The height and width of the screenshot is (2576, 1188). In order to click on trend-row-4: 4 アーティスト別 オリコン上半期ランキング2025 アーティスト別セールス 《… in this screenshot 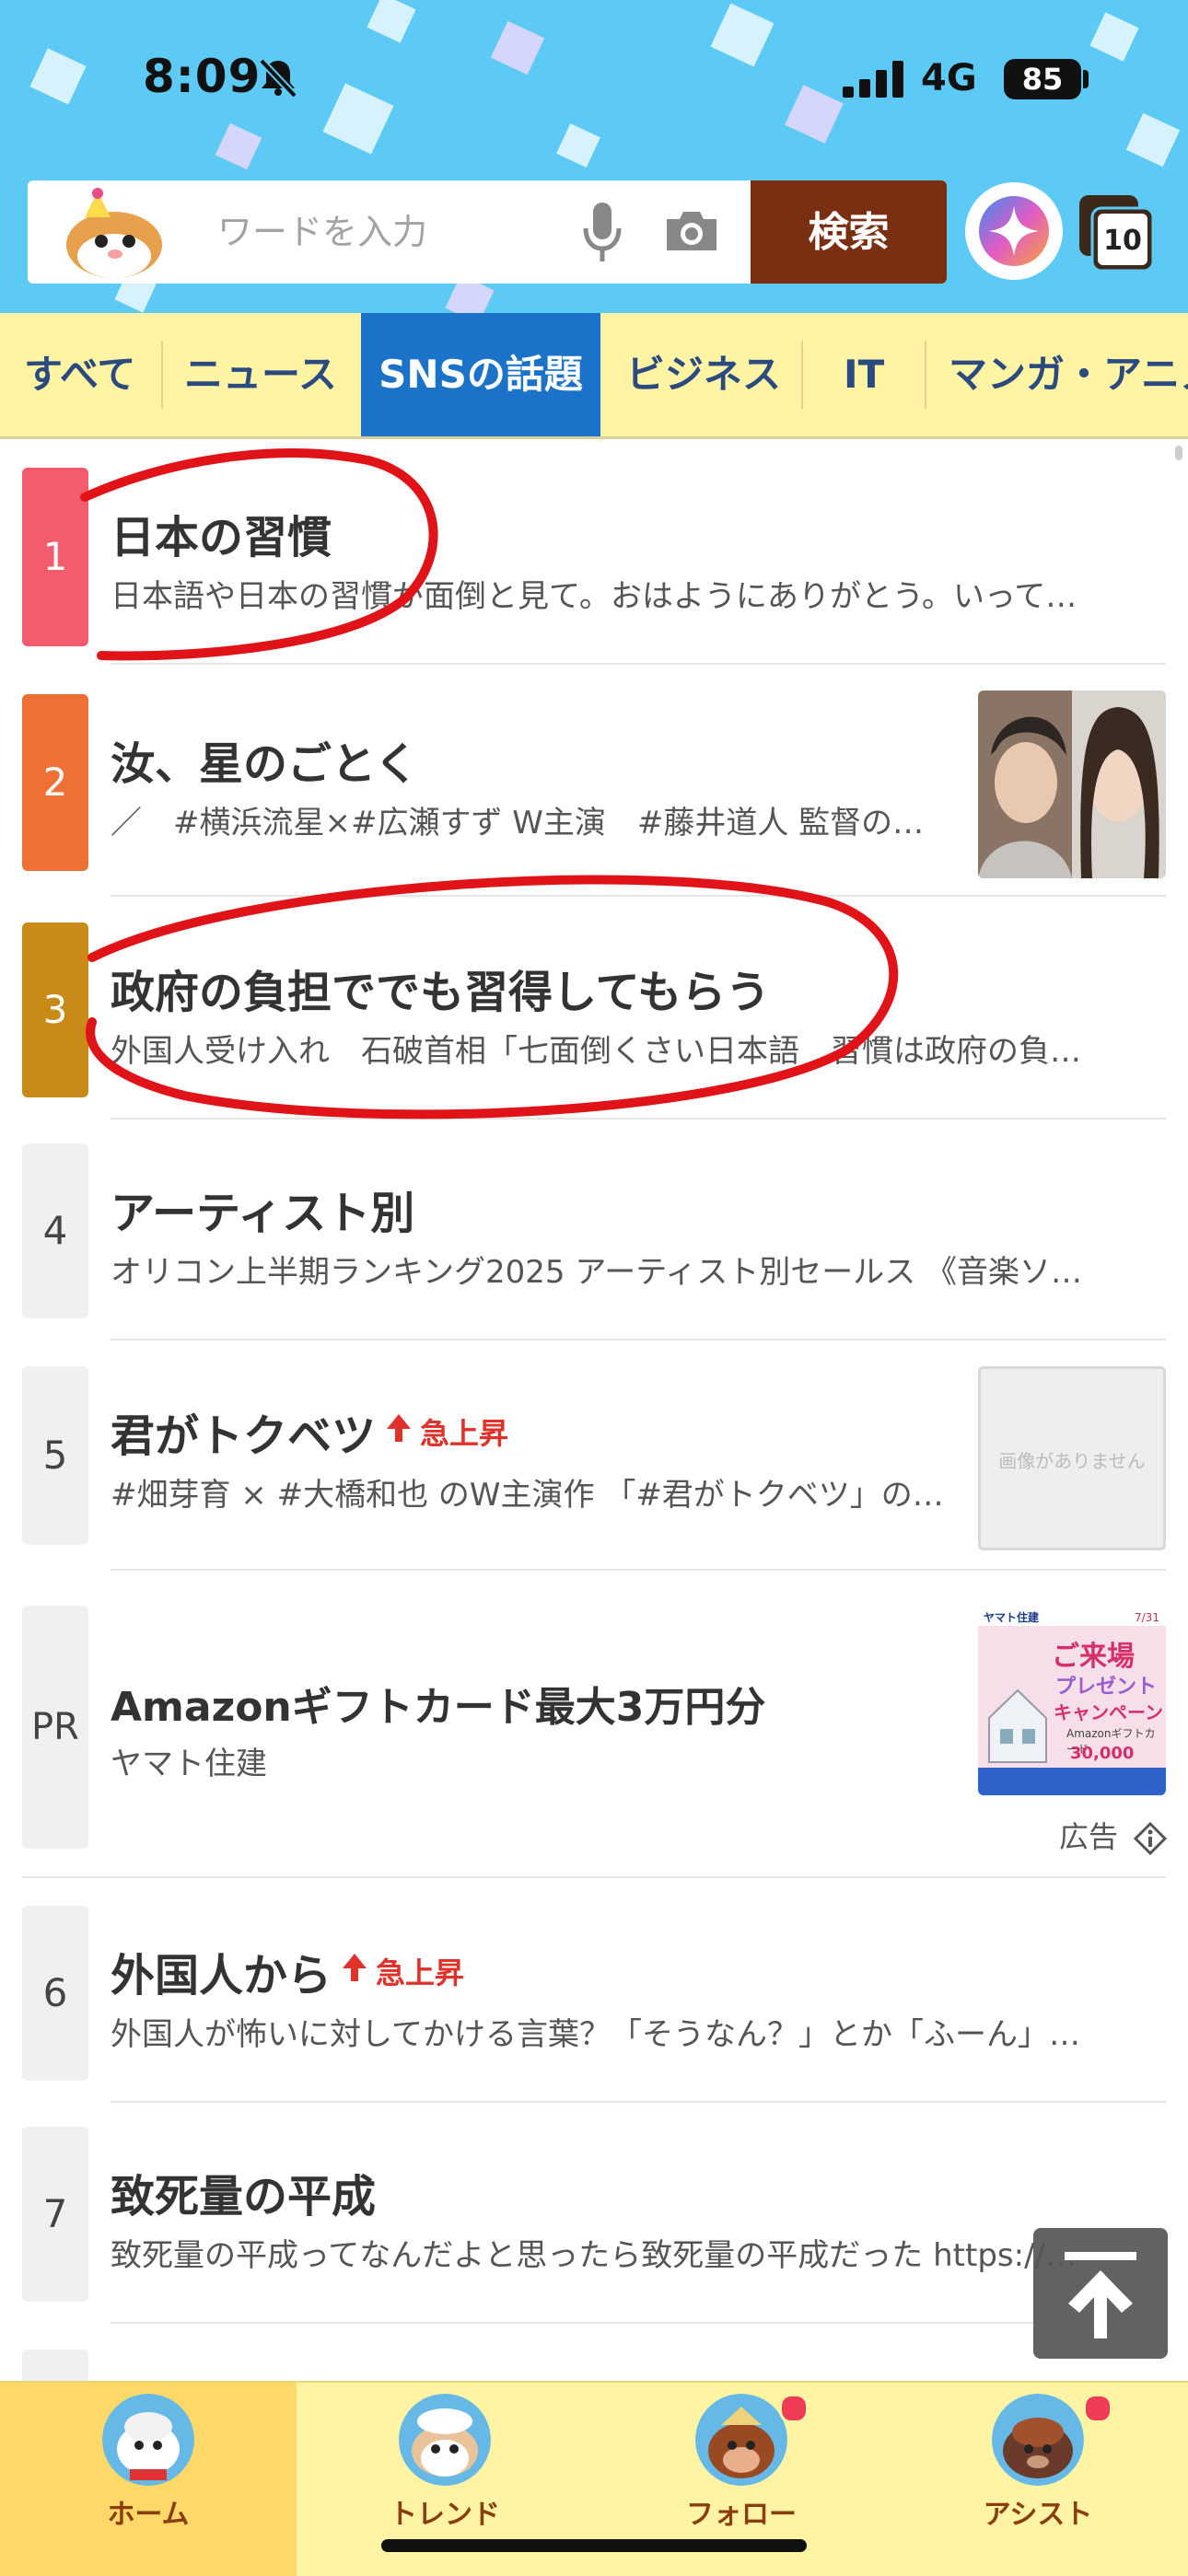, I will do `click(594, 1241)`.